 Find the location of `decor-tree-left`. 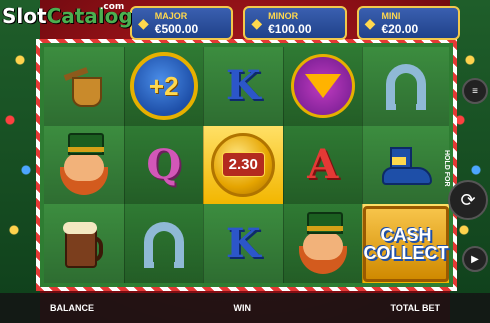

decor-tree-left is located at coordinates (20, 161).